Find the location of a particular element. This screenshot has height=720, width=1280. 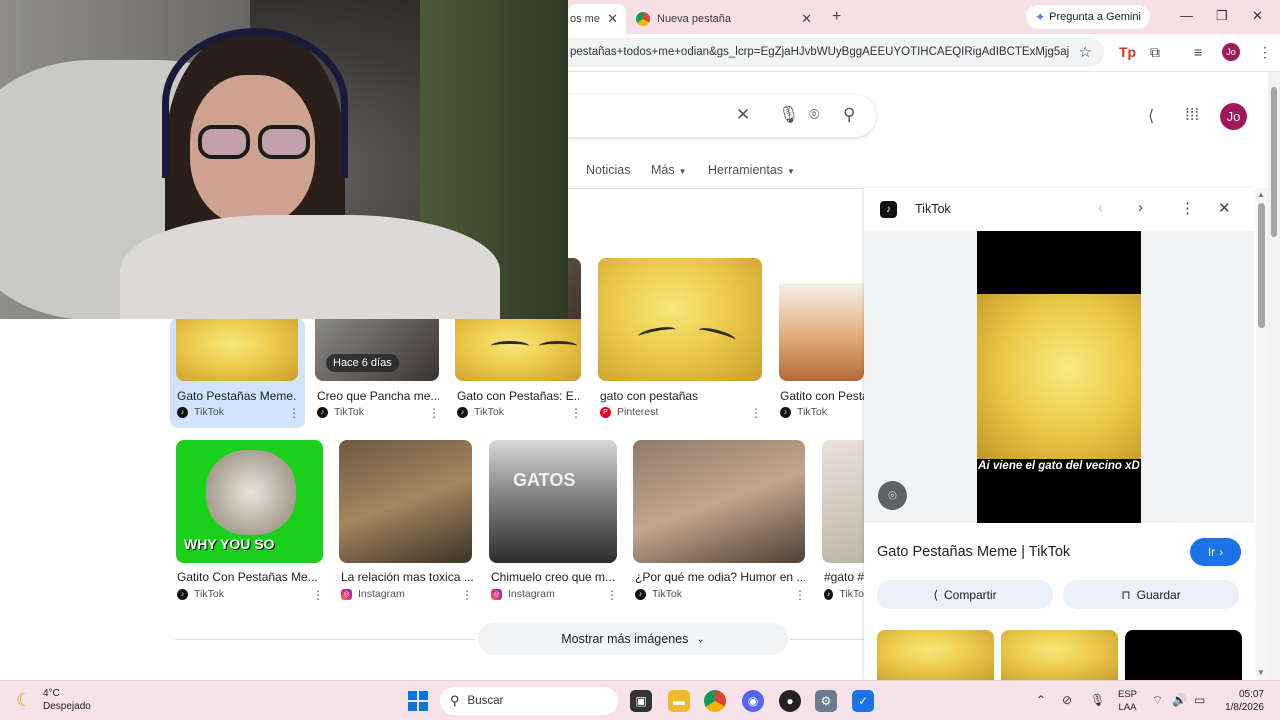

visit-button: Ir › is located at coordinates (1215, 552).